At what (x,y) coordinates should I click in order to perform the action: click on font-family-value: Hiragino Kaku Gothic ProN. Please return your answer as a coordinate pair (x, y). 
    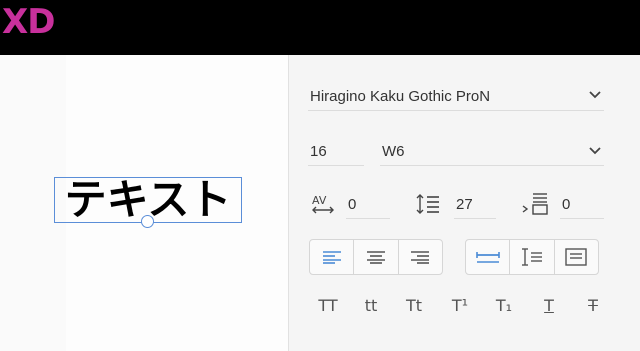
    Looking at the image, I should click on (400, 96).